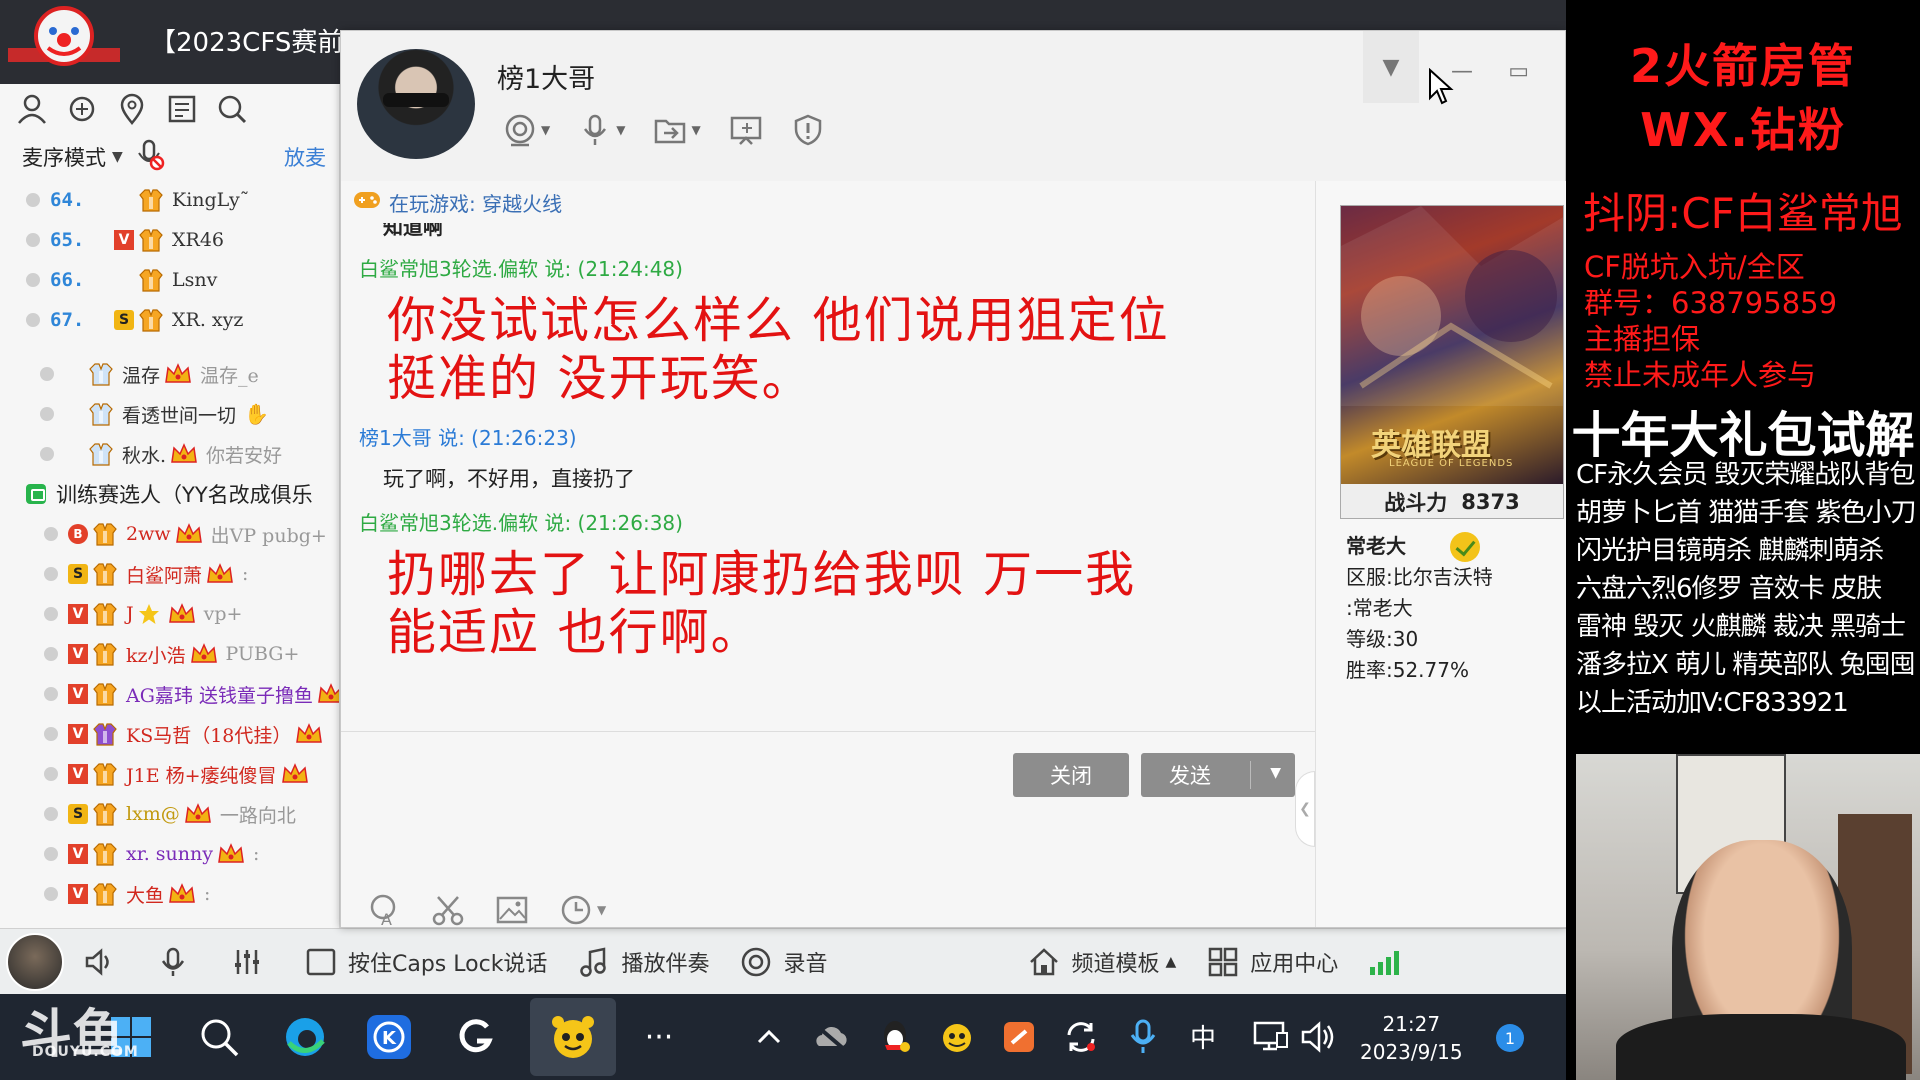 The width and height of the screenshot is (1920, 1080). I want to click on yy-tray-icon, so click(957, 1037).